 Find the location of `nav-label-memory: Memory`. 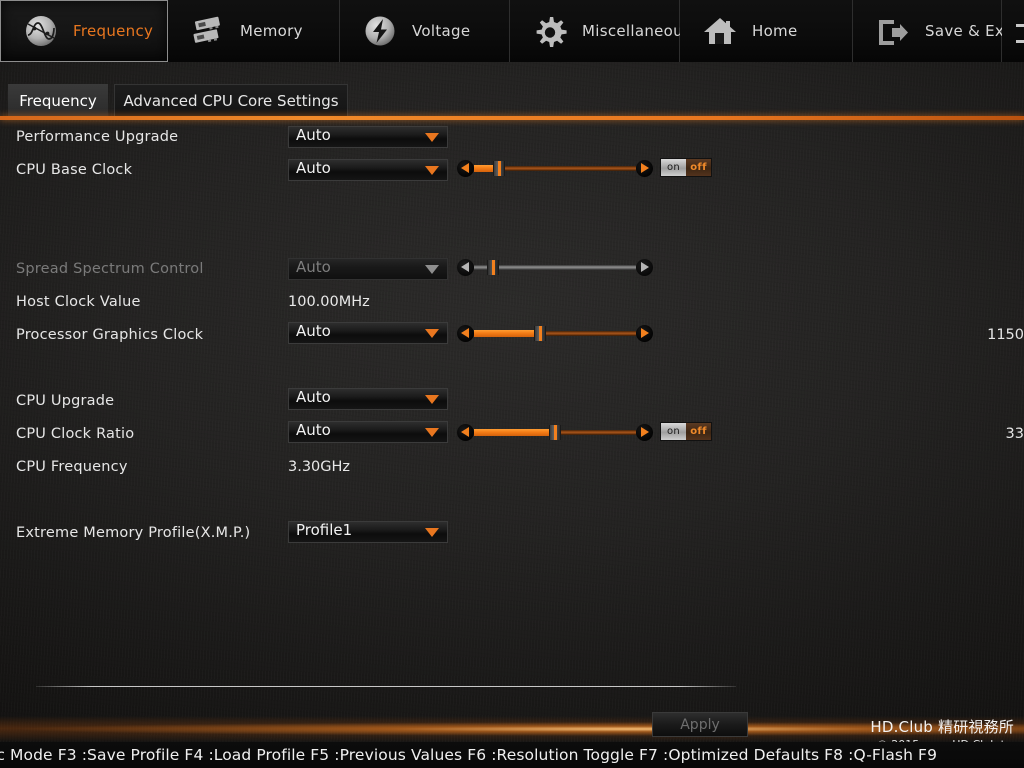

nav-label-memory: Memory is located at coordinates (271, 31).